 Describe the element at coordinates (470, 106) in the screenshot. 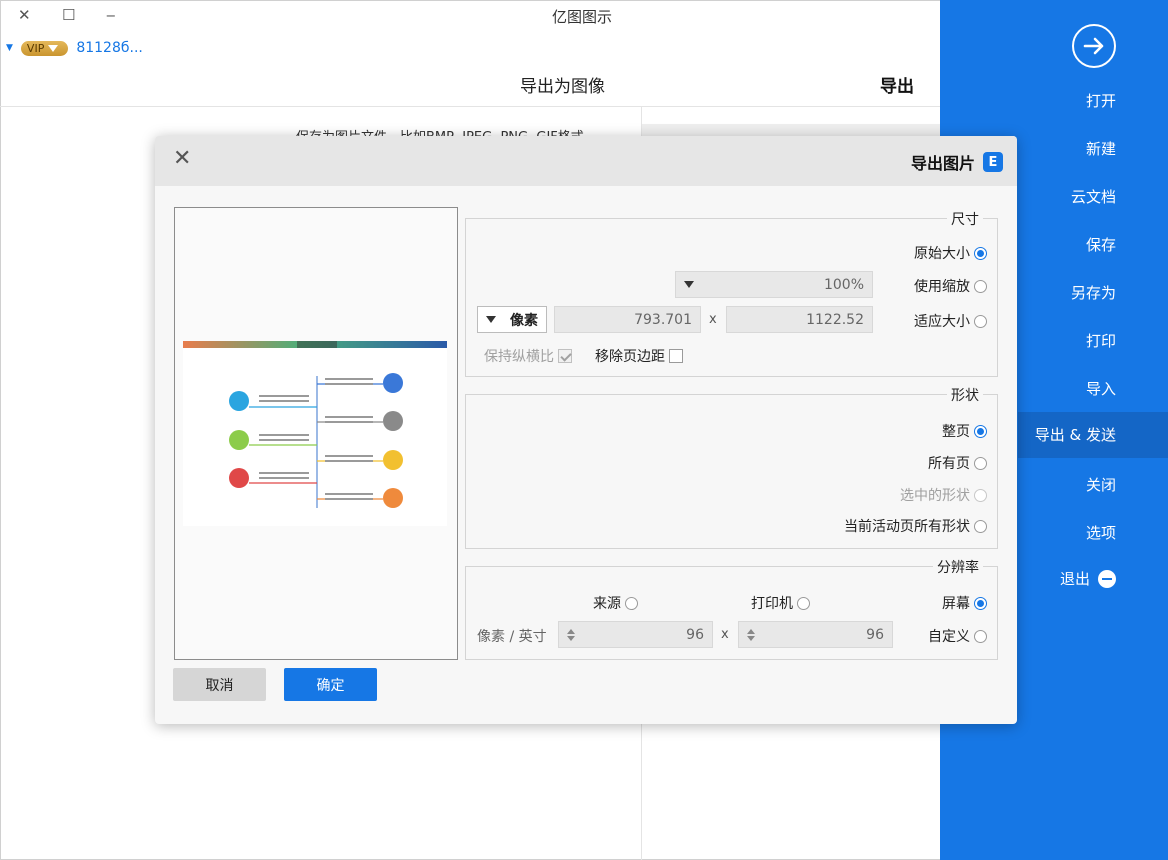

I see `header-divider` at that location.